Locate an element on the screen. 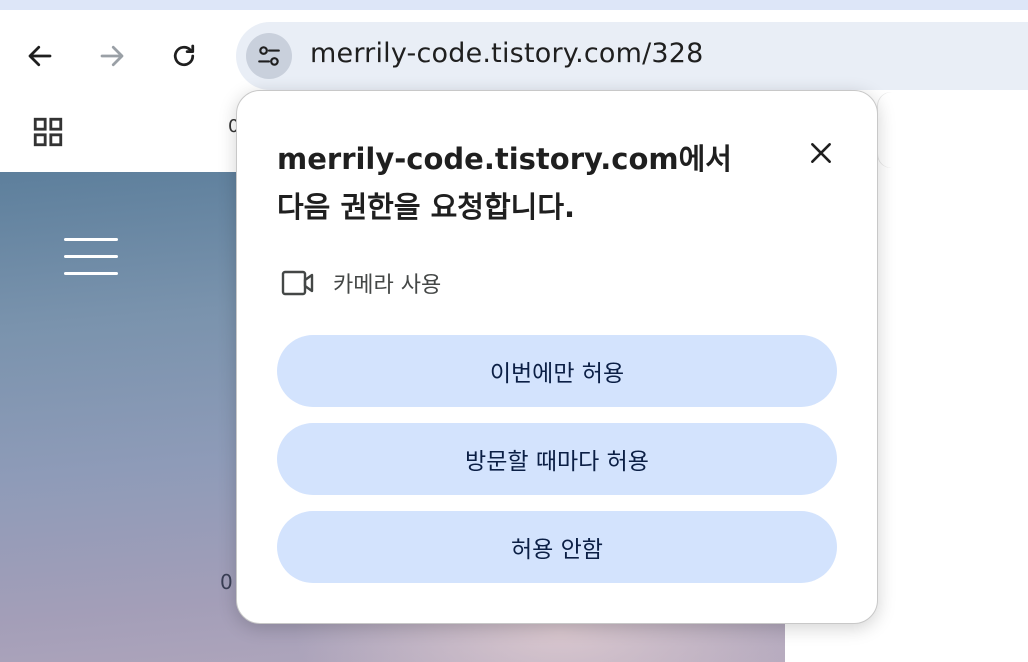  allow-always-button: 방문할 때마다 허용 is located at coordinates (557, 459).